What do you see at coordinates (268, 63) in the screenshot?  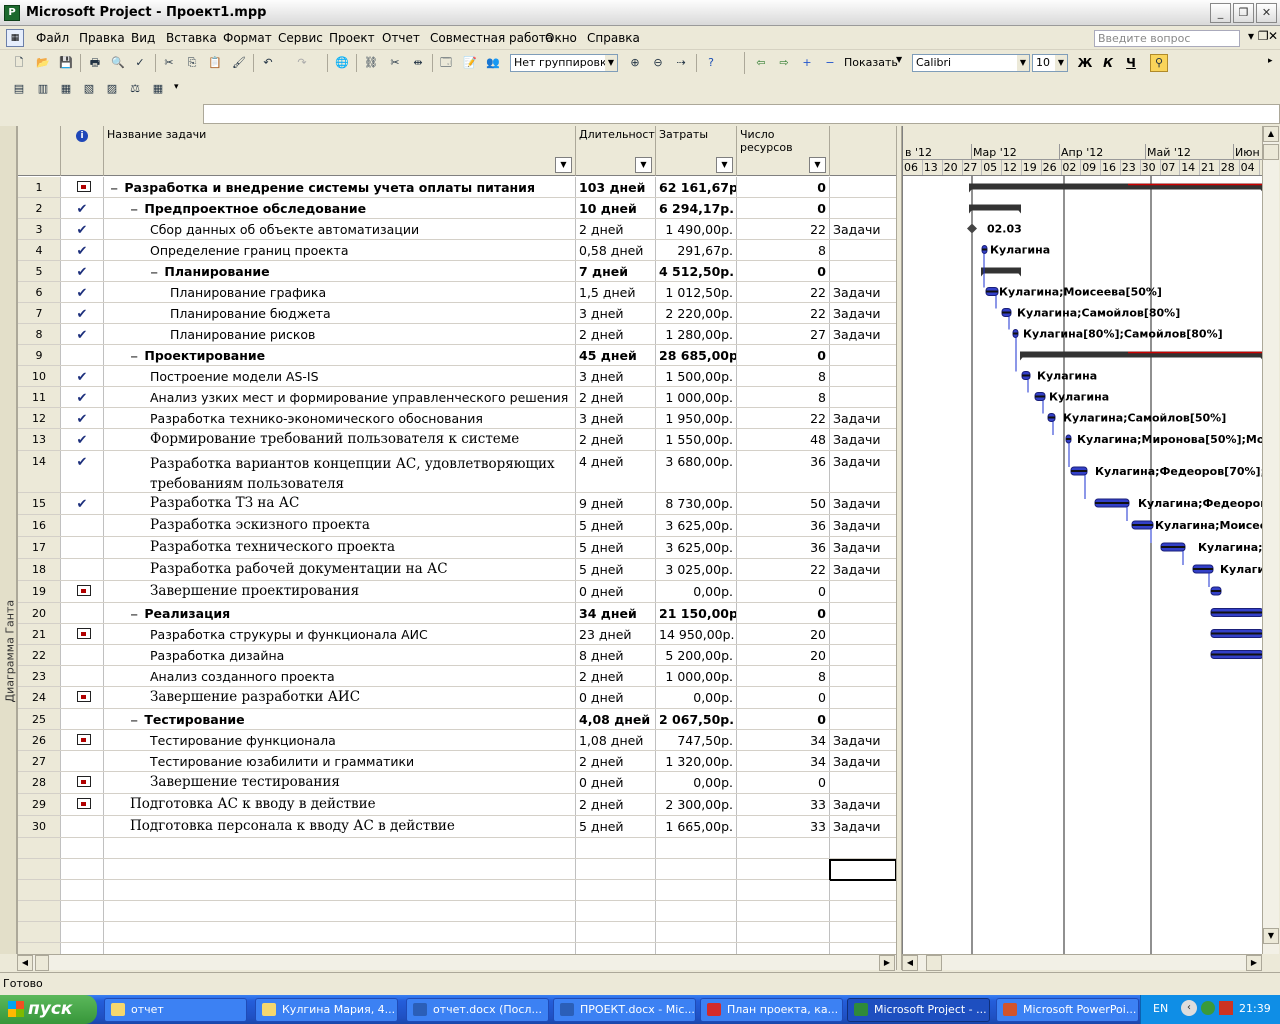 I see `undo-icon: ↶` at bounding box center [268, 63].